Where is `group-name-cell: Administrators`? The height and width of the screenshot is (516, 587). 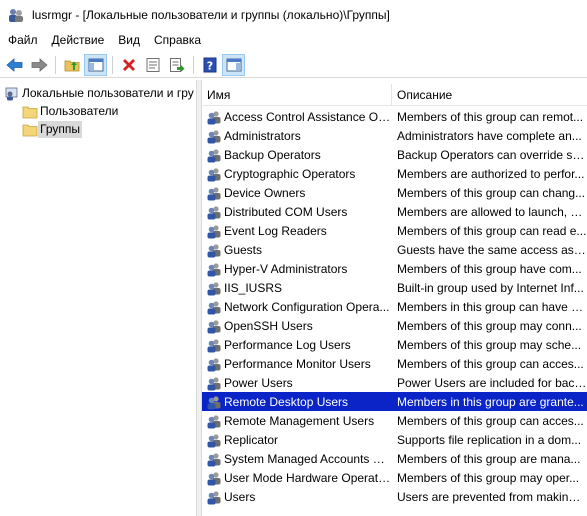
group-name-cell: Administrators is located at coordinates (297, 136).